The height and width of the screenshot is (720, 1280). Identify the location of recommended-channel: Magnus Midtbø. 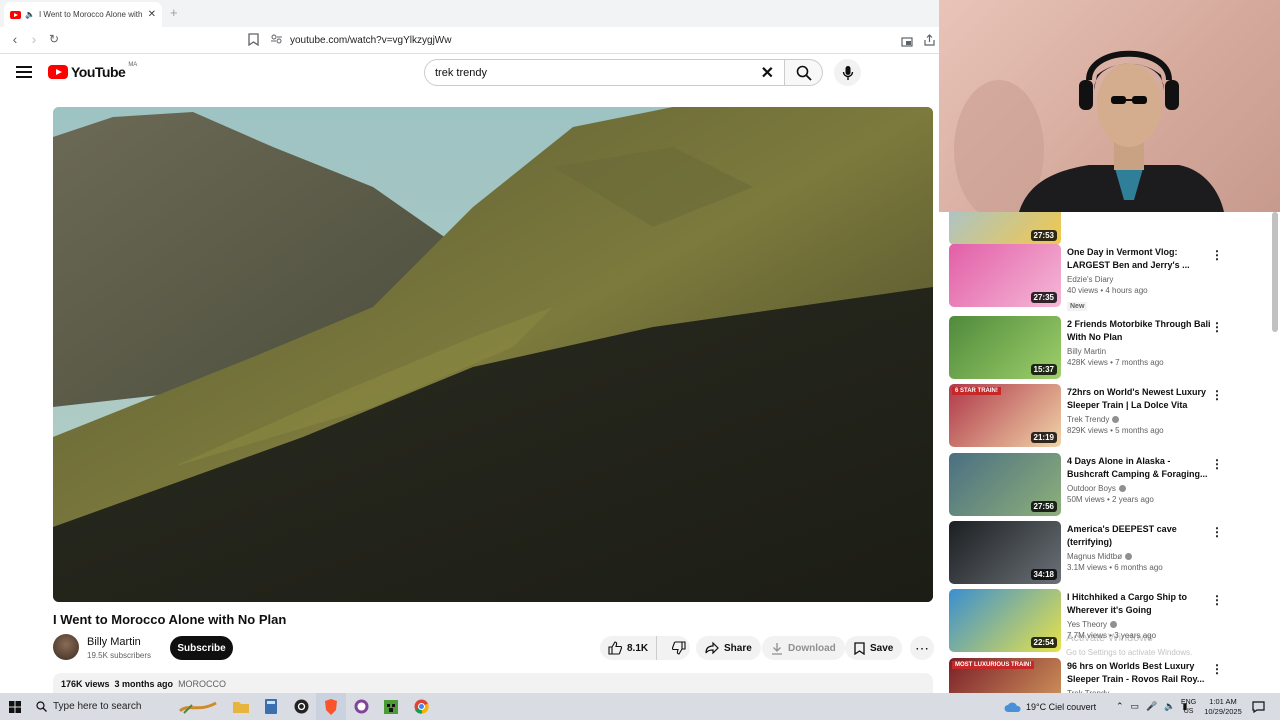
(1139, 556).